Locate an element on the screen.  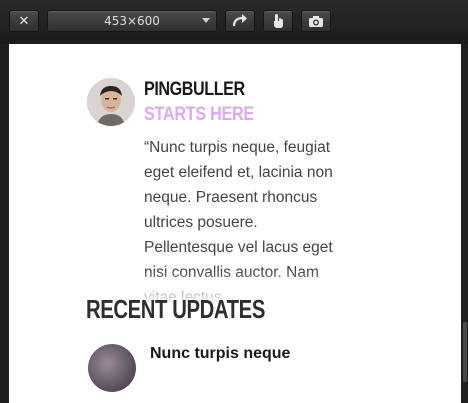
post-thumbnail is located at coordinates (112, 368).